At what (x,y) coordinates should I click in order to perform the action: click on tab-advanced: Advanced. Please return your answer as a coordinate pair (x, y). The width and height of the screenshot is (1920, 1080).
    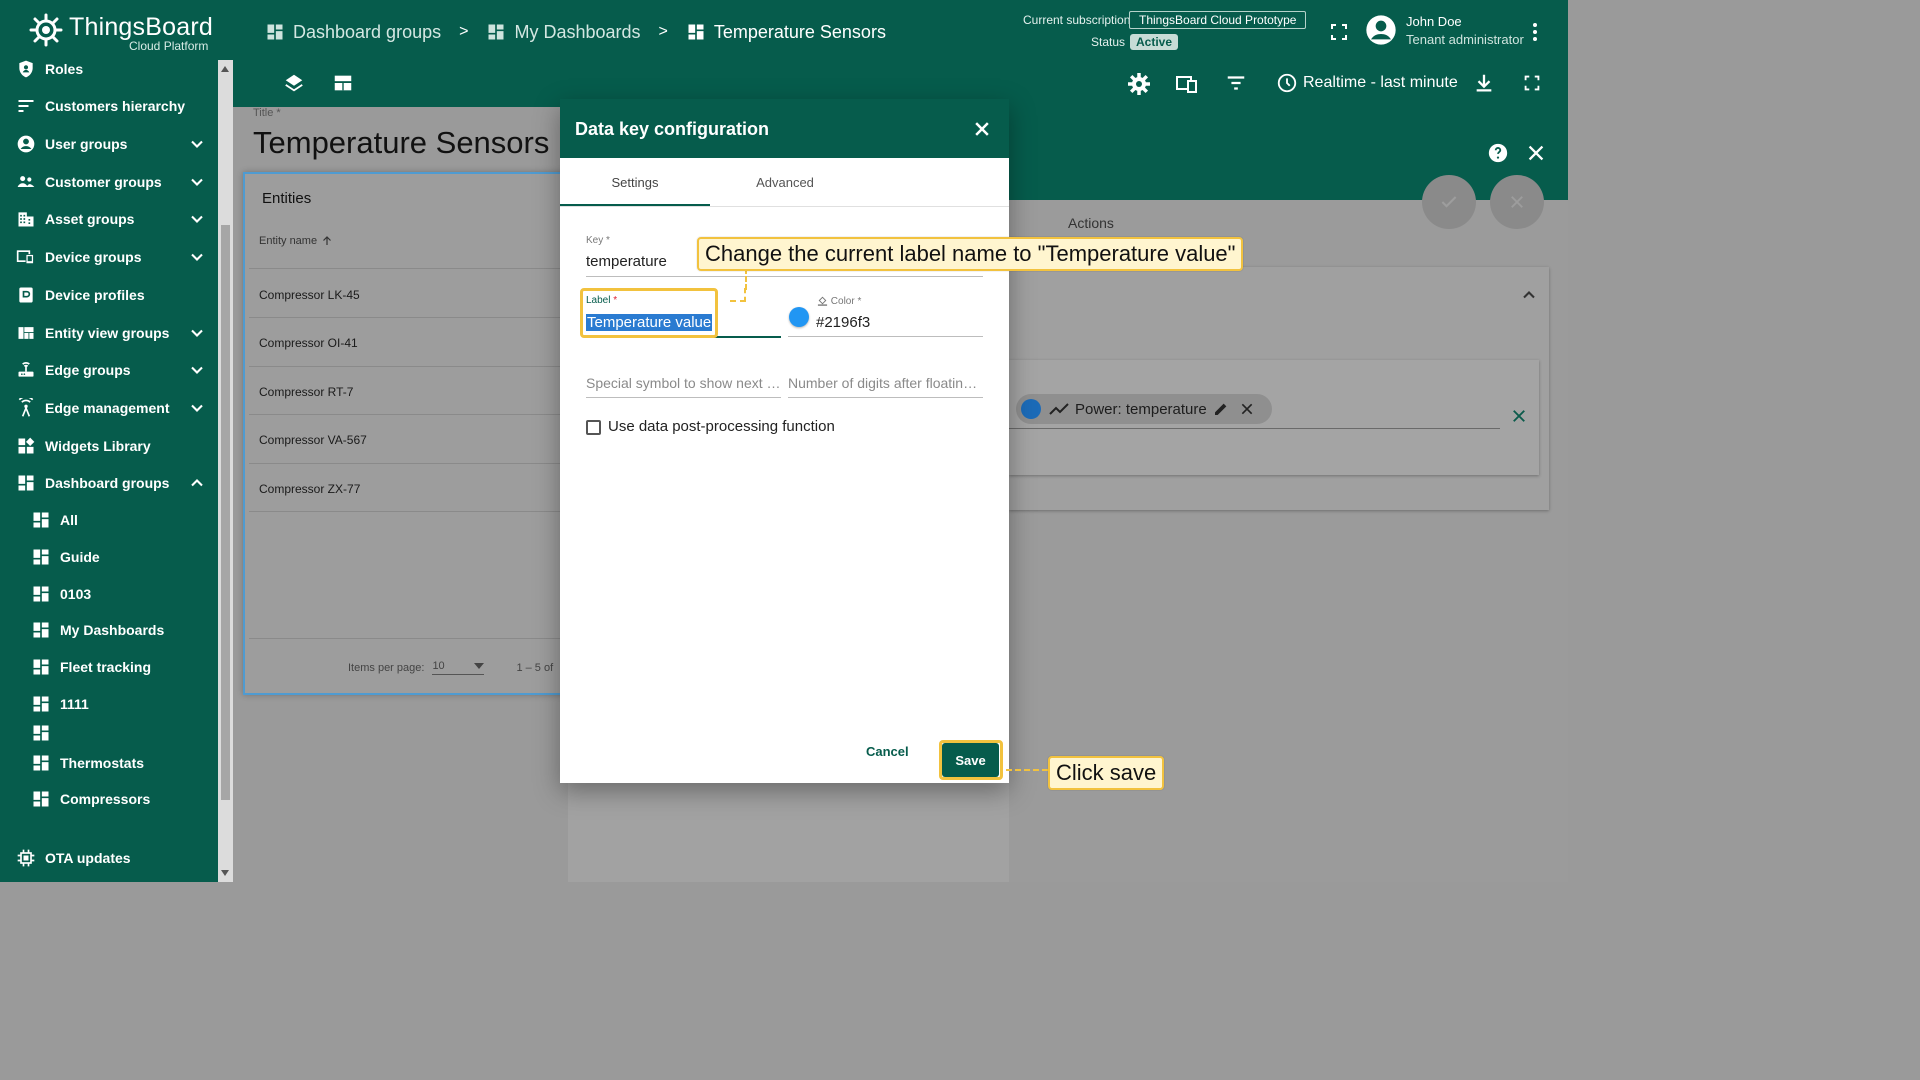
    Looking at the image, I should click on (785, 182).